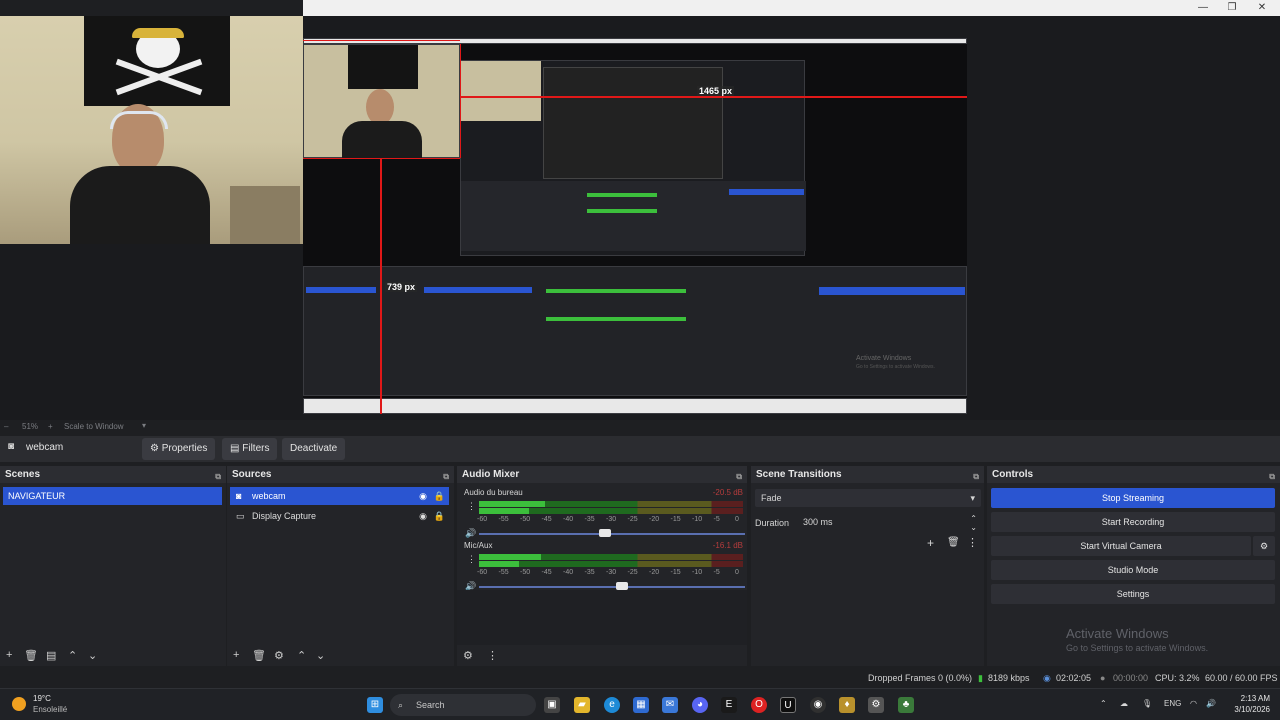  Describe the element at coordinates (906, 705) in the screenshot. I see `app-icon: ♣` at that location.